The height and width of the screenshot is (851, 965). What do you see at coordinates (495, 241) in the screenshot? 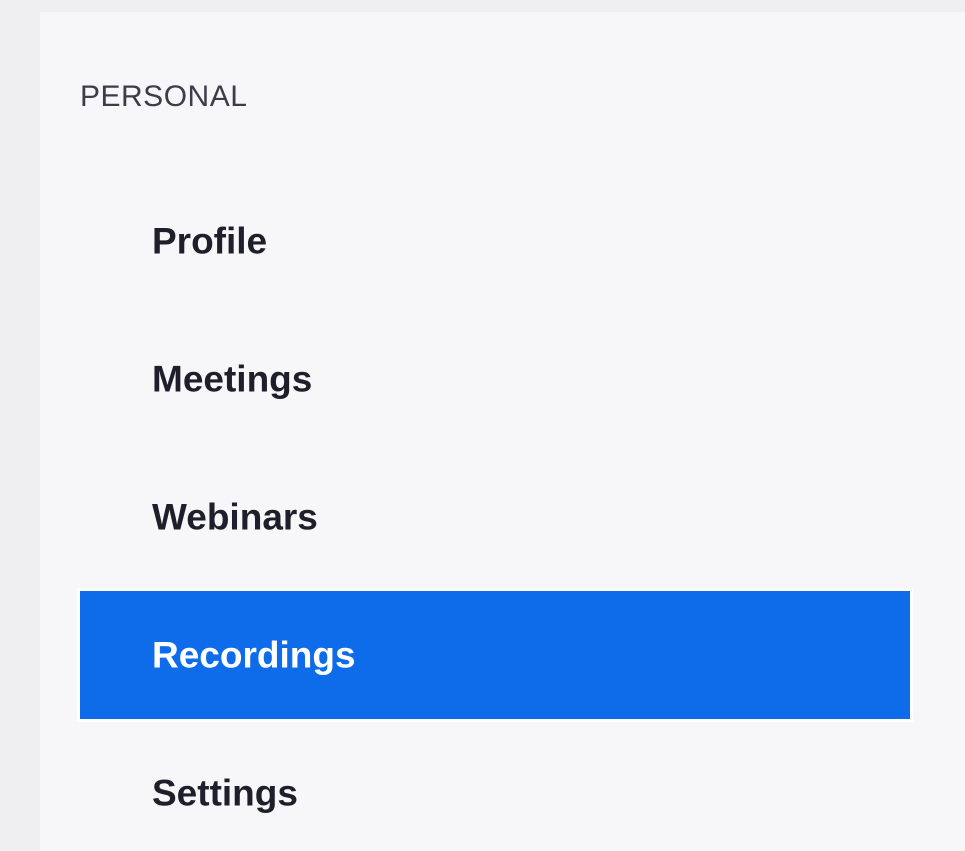
I see `sidebar-item-profile: Profile` at bounding box center [495, 241].